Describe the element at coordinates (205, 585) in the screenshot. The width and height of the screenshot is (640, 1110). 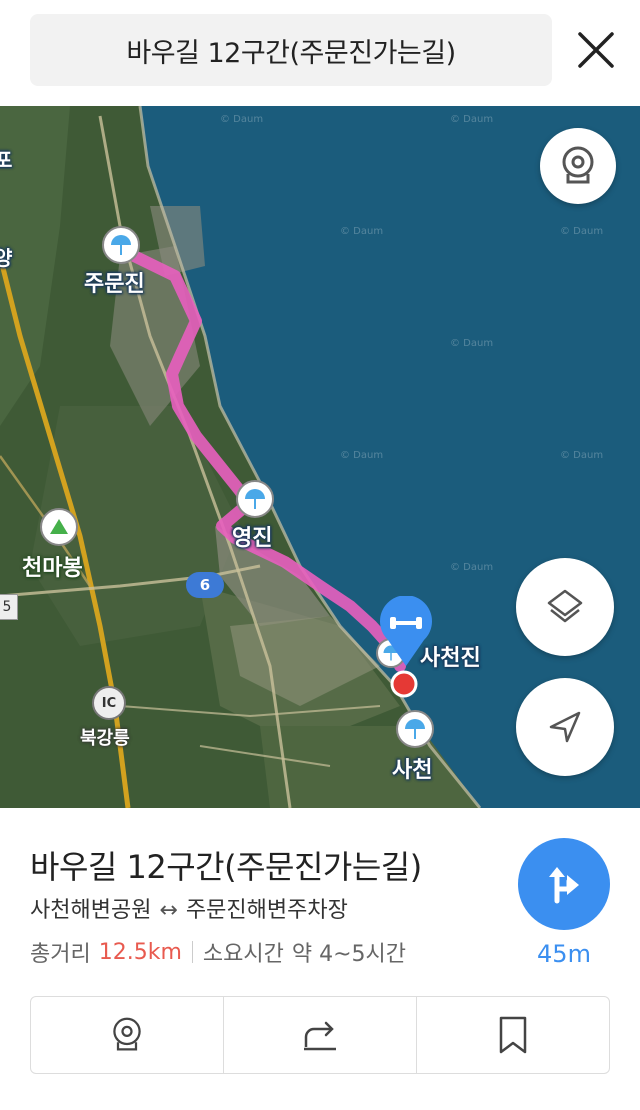
I see `road-route-badge: 6` at that location.